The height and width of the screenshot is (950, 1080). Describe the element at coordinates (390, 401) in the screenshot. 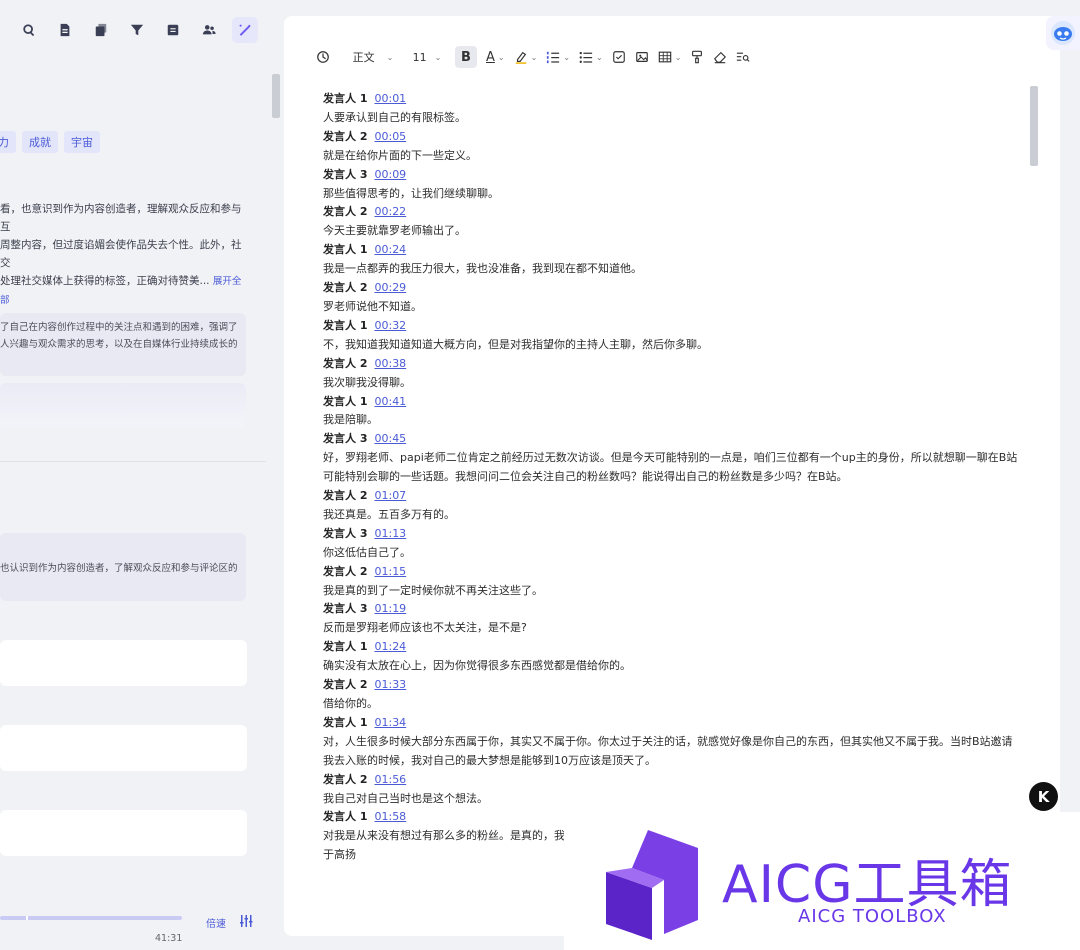

I see `timestamp-link: 00:41` at that location.